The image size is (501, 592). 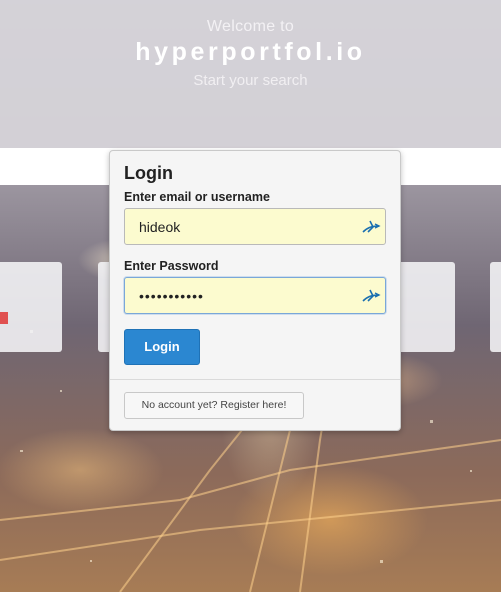 I want to click on password-field-wrapper, so click(x=255, y=295).